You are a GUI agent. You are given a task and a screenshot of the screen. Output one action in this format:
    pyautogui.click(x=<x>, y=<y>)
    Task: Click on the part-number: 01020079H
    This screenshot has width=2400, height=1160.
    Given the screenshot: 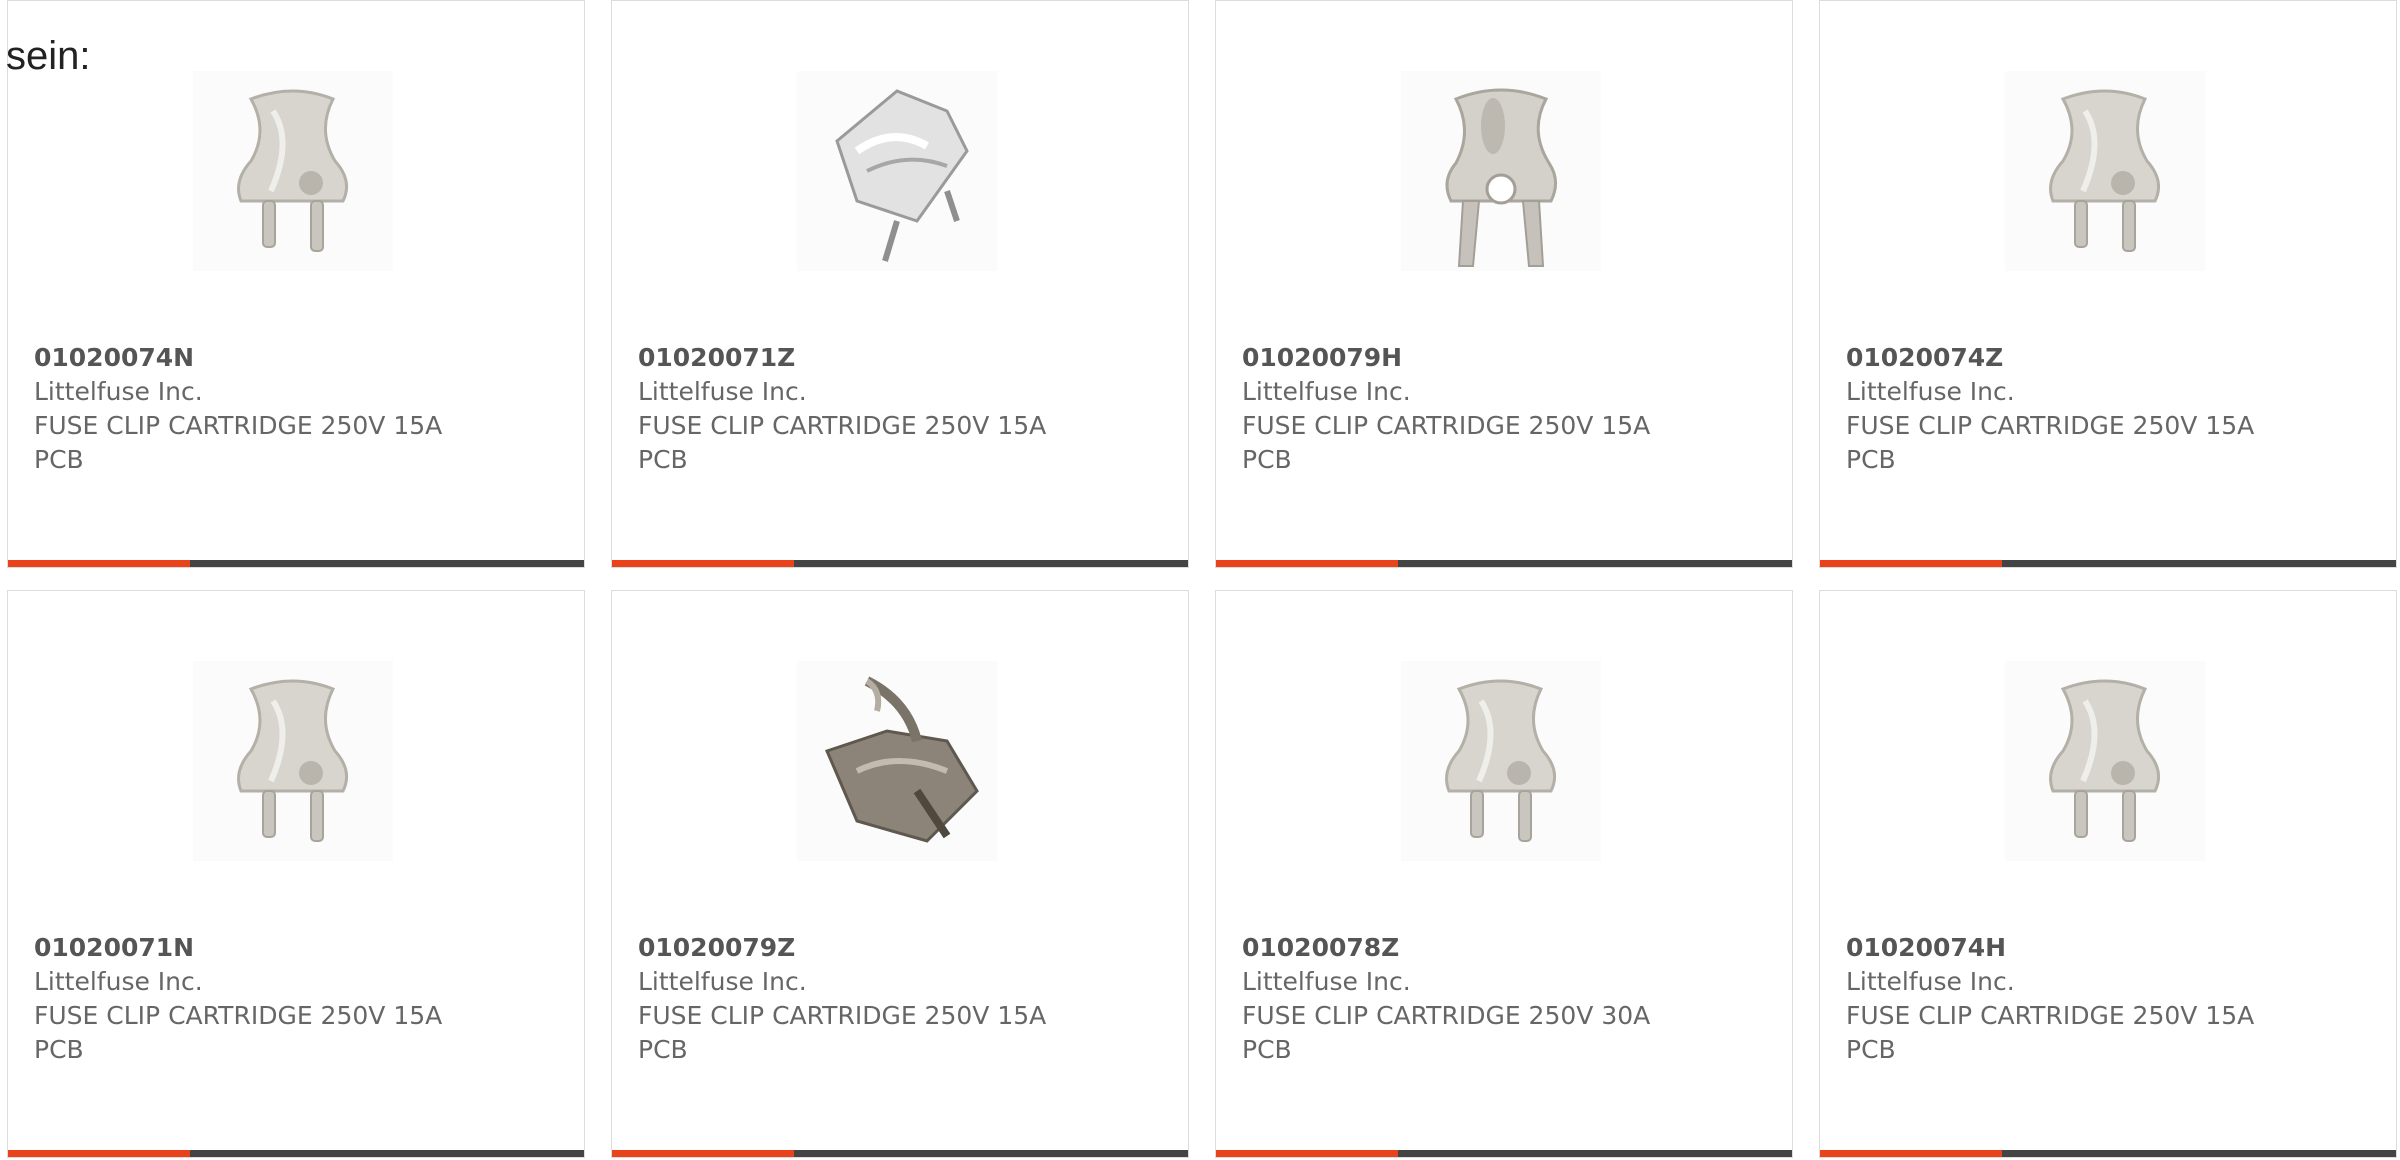 What is the action you would take?
    pyautogui.click(x=1502, y=358)
    